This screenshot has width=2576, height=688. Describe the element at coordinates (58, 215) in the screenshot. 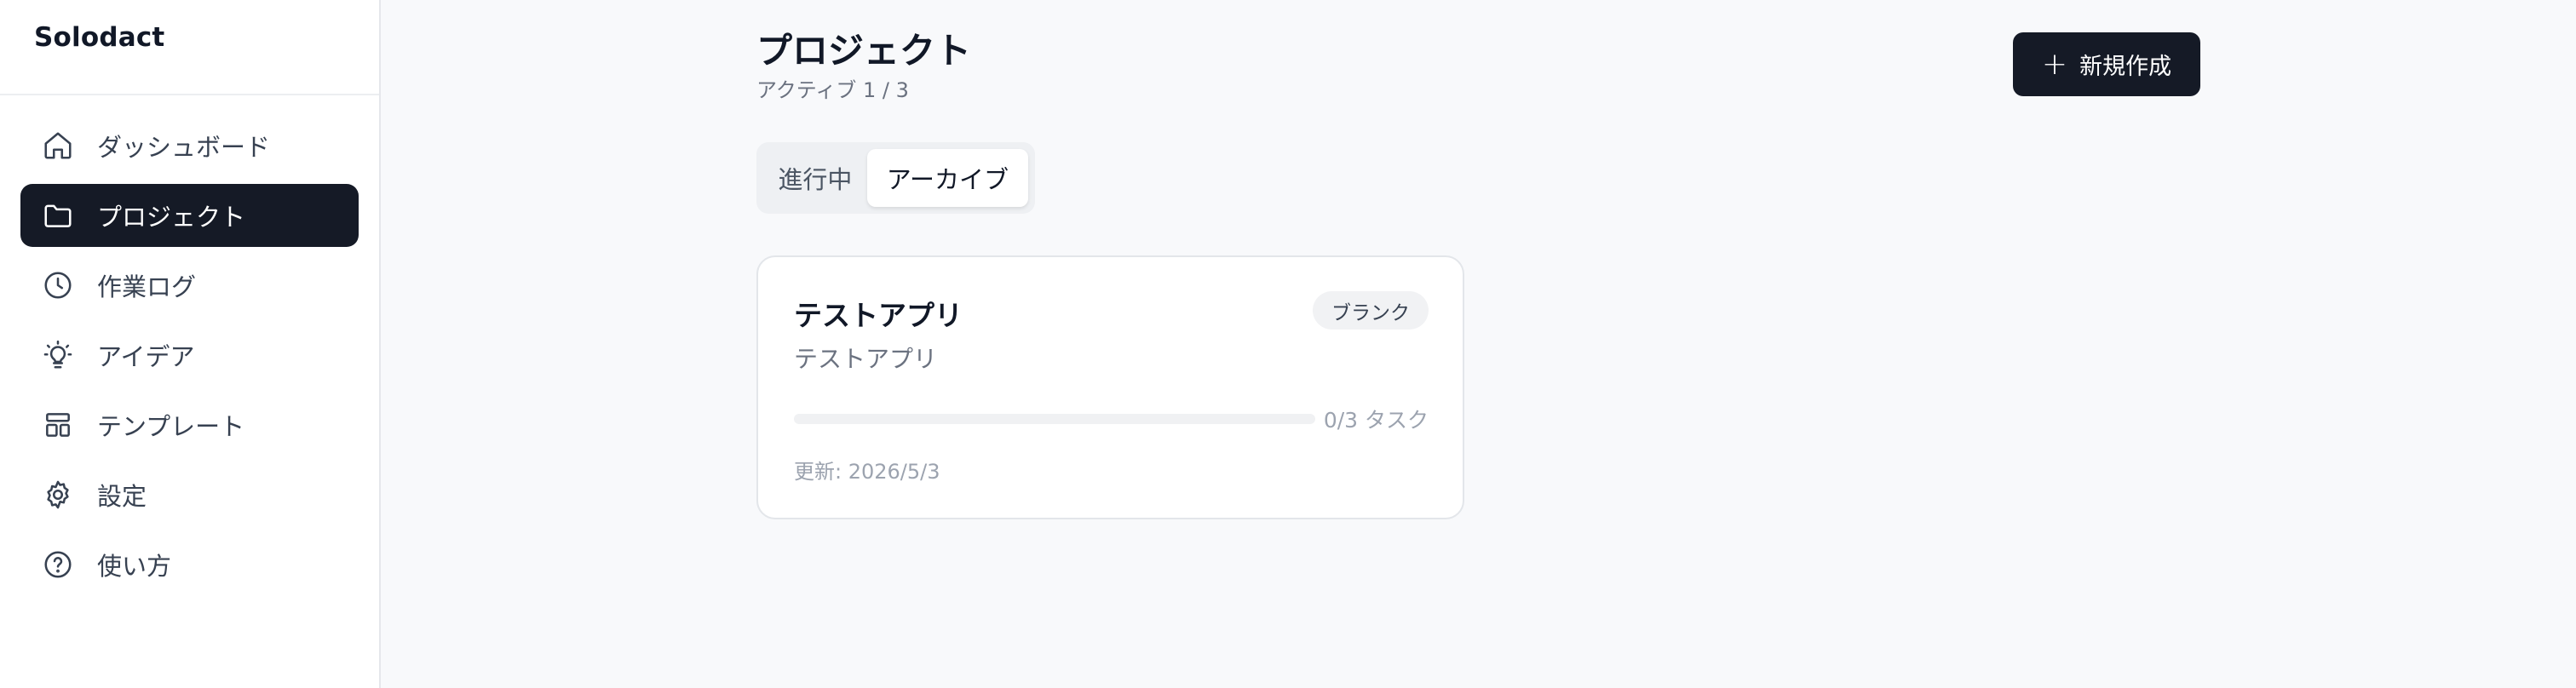

I see `folder-icon` at that location.